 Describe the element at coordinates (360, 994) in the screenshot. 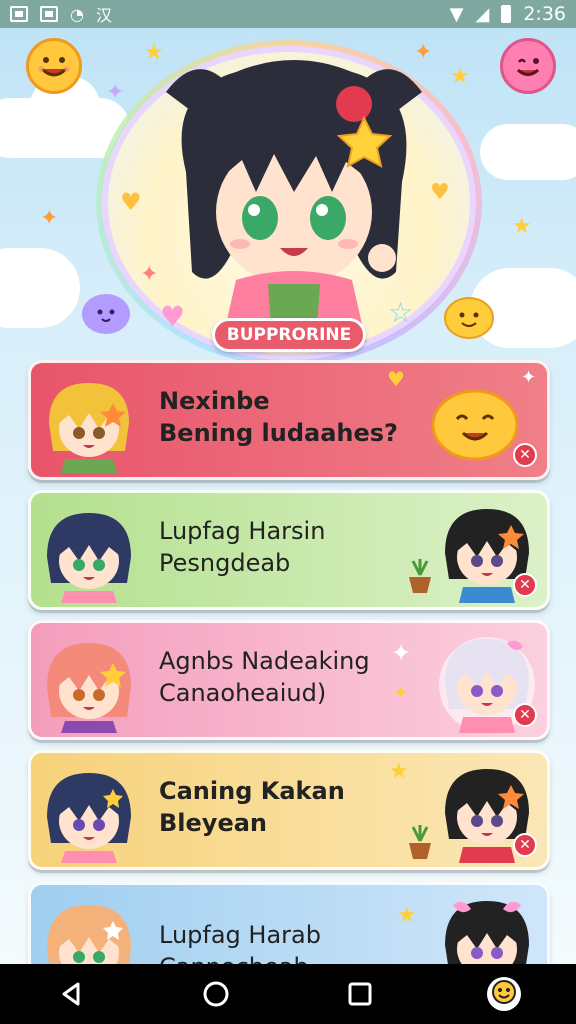

I see `recents-square-icon` at that location.